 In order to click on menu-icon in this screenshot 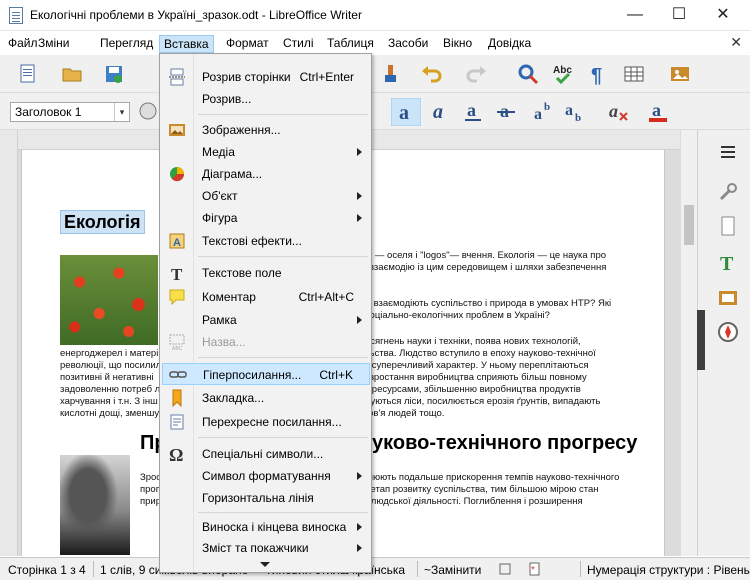, I will do `click(728, 152)`.